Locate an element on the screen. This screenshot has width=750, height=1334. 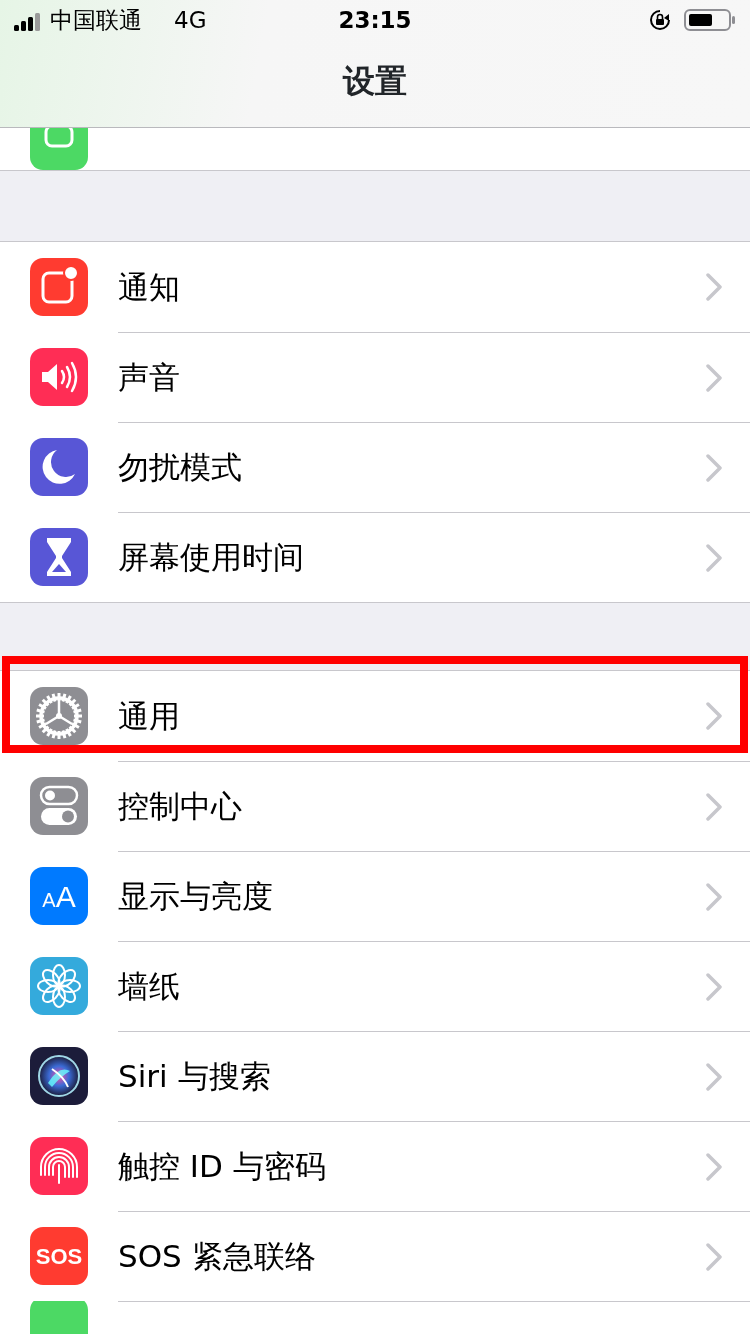
row-label: 触控 ID 与密码 is located at coordinates (222, 1167).